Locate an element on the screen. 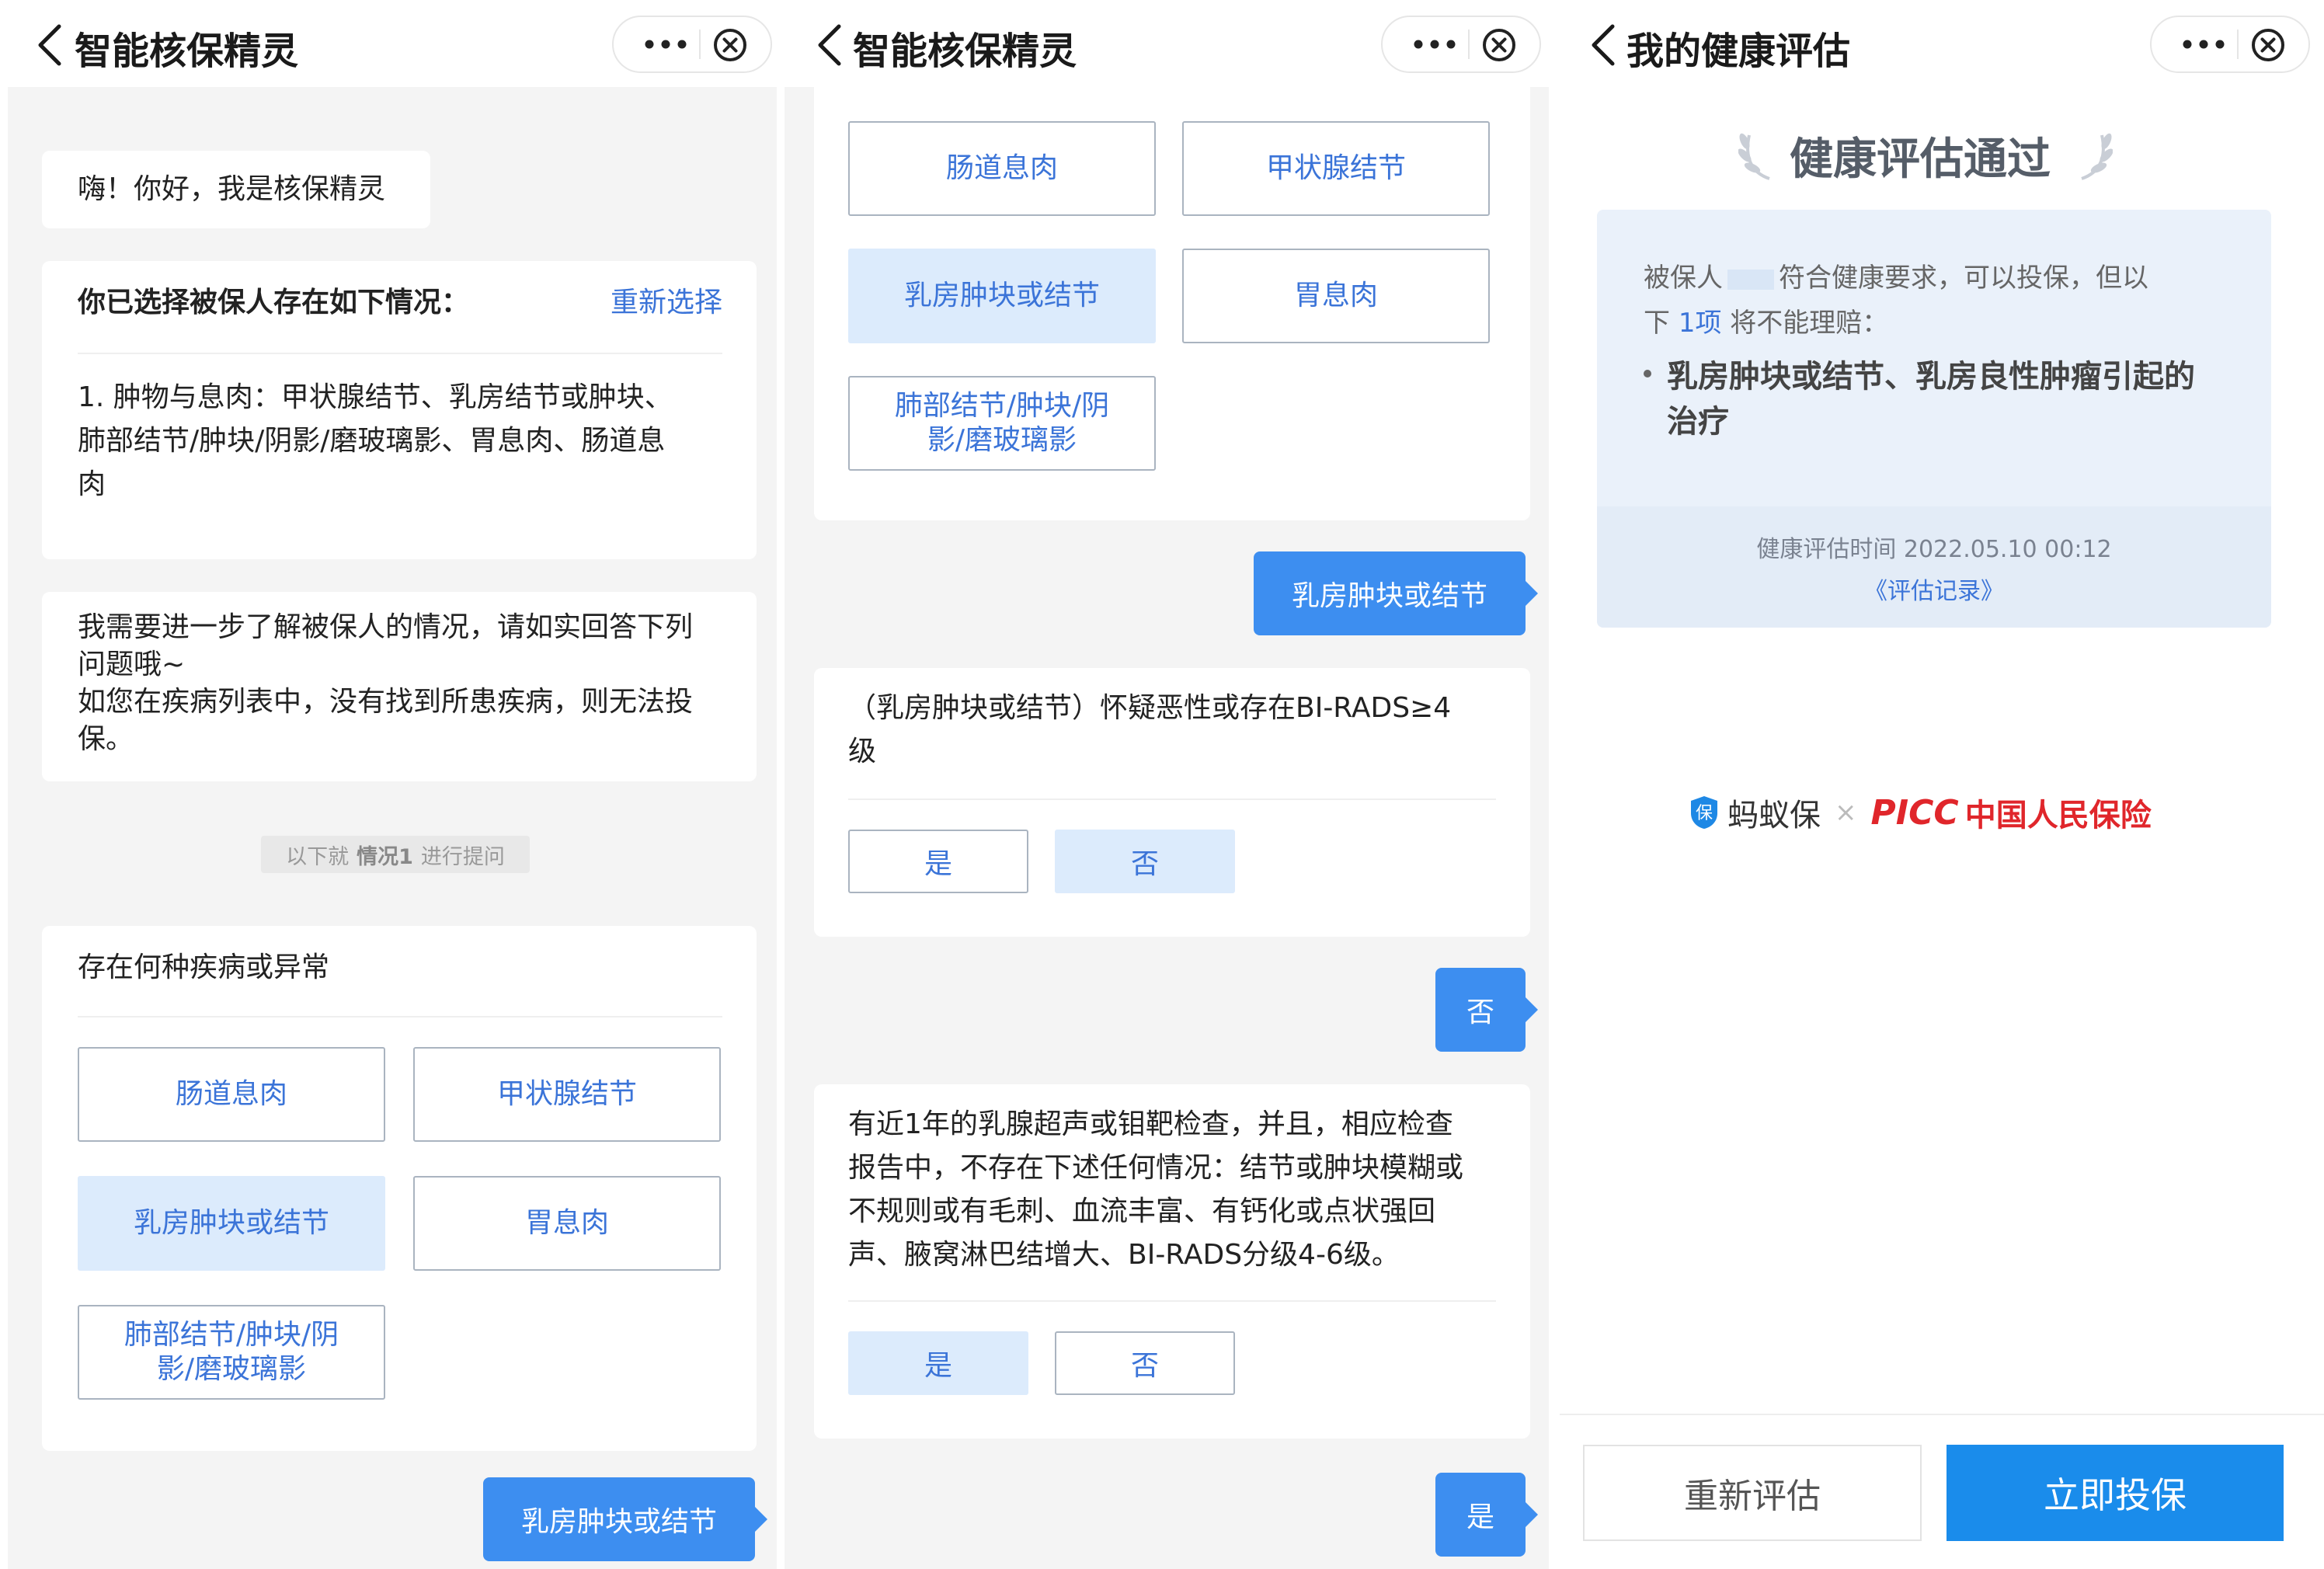  bullet-dot is located at coordinates (1647, 373).